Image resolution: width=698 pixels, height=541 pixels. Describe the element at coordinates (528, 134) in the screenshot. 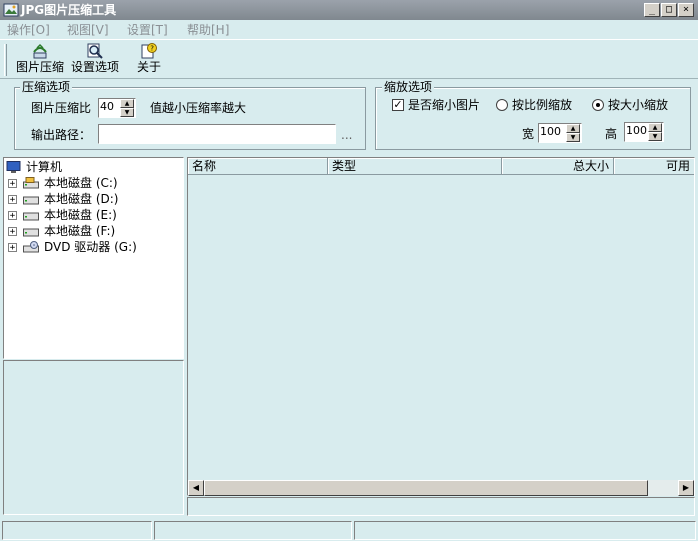

I see `width-label: 宽` at that location.